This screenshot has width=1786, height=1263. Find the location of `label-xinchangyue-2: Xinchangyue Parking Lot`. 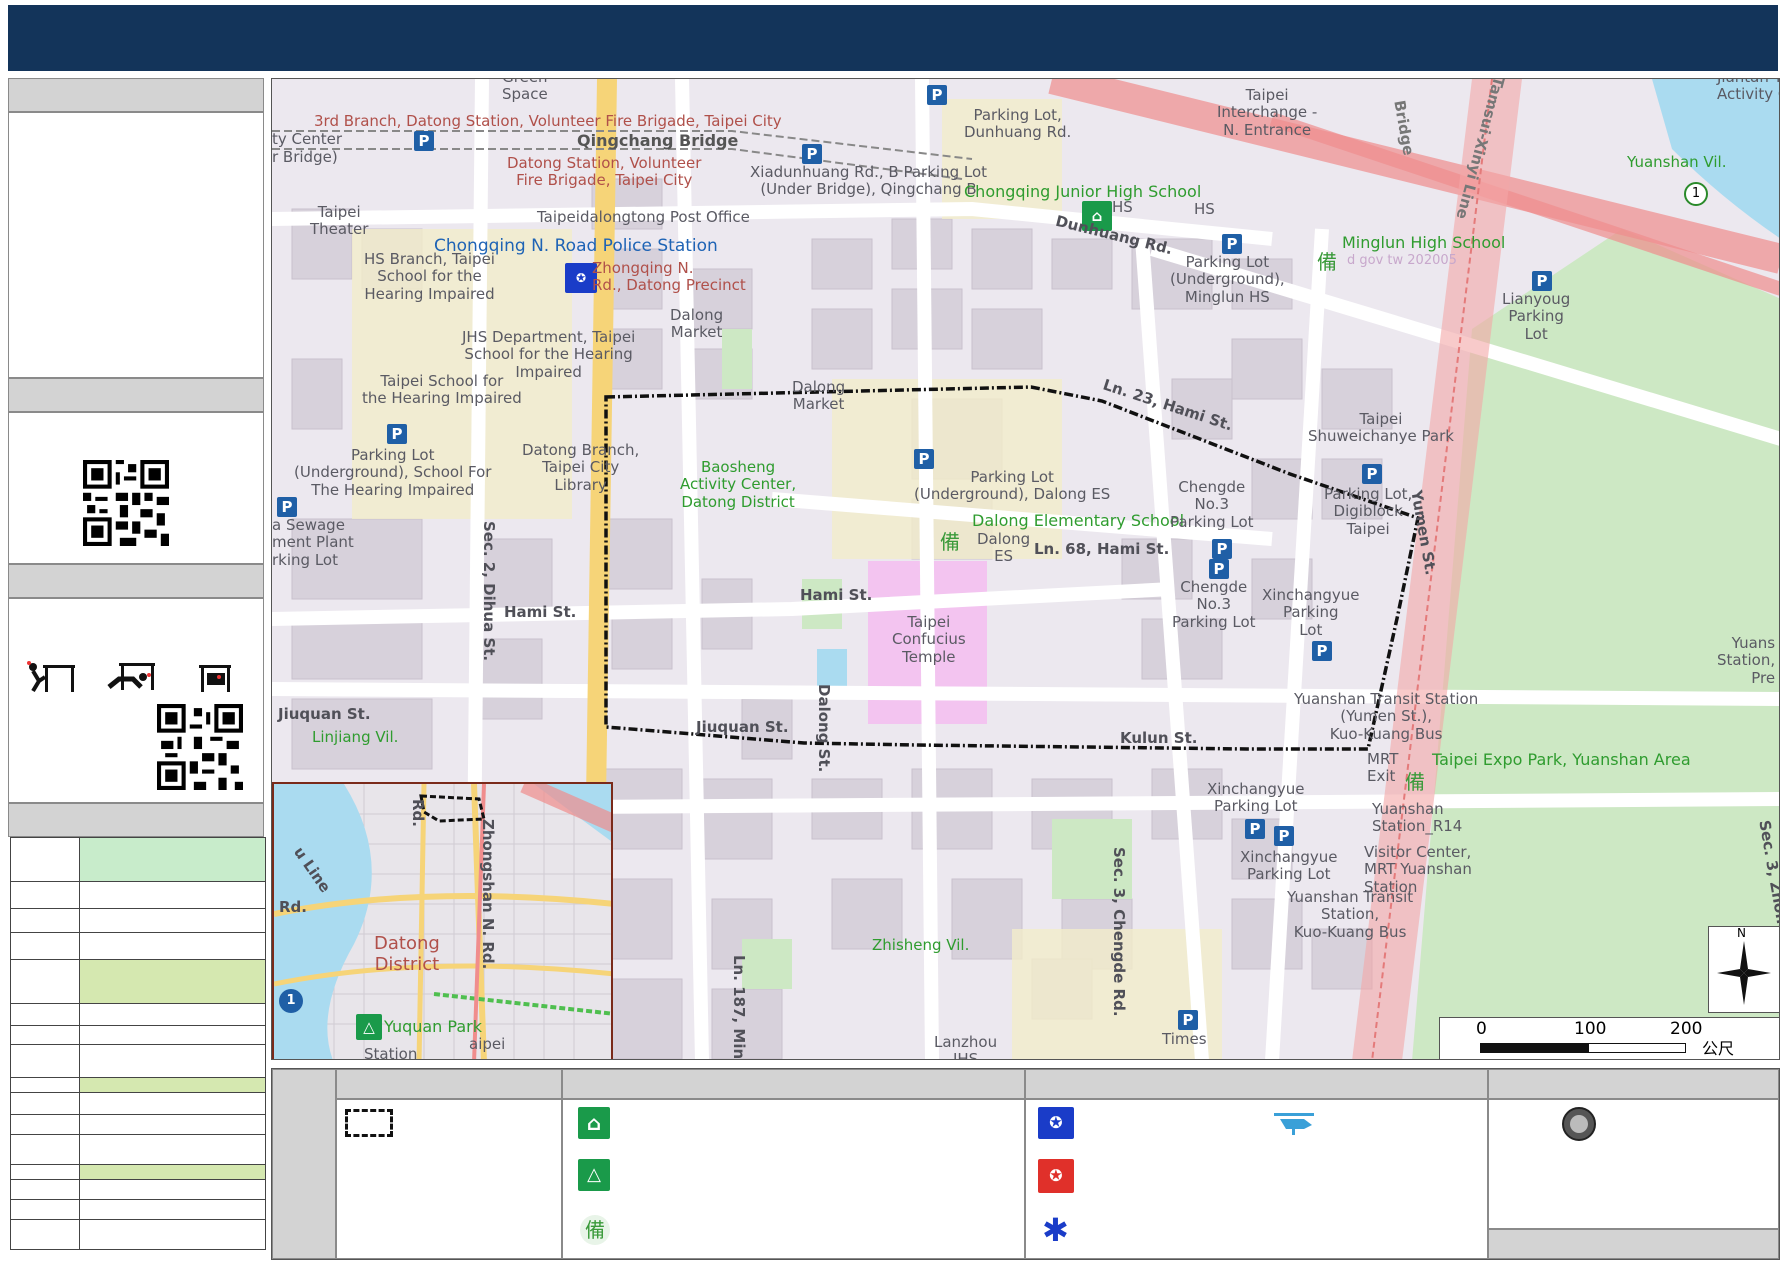

label-xinchangyue-2: Xinchangyue Parking Lot is located at coordinates (1256, 798).